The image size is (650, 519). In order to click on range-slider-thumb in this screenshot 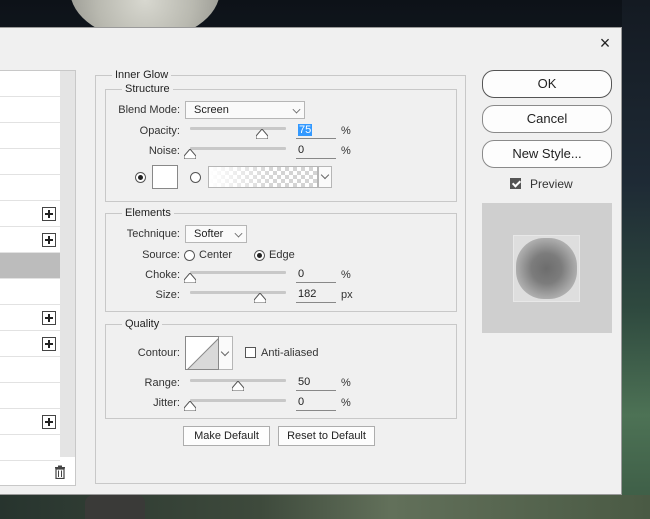, I will do `click(238, 386)`.